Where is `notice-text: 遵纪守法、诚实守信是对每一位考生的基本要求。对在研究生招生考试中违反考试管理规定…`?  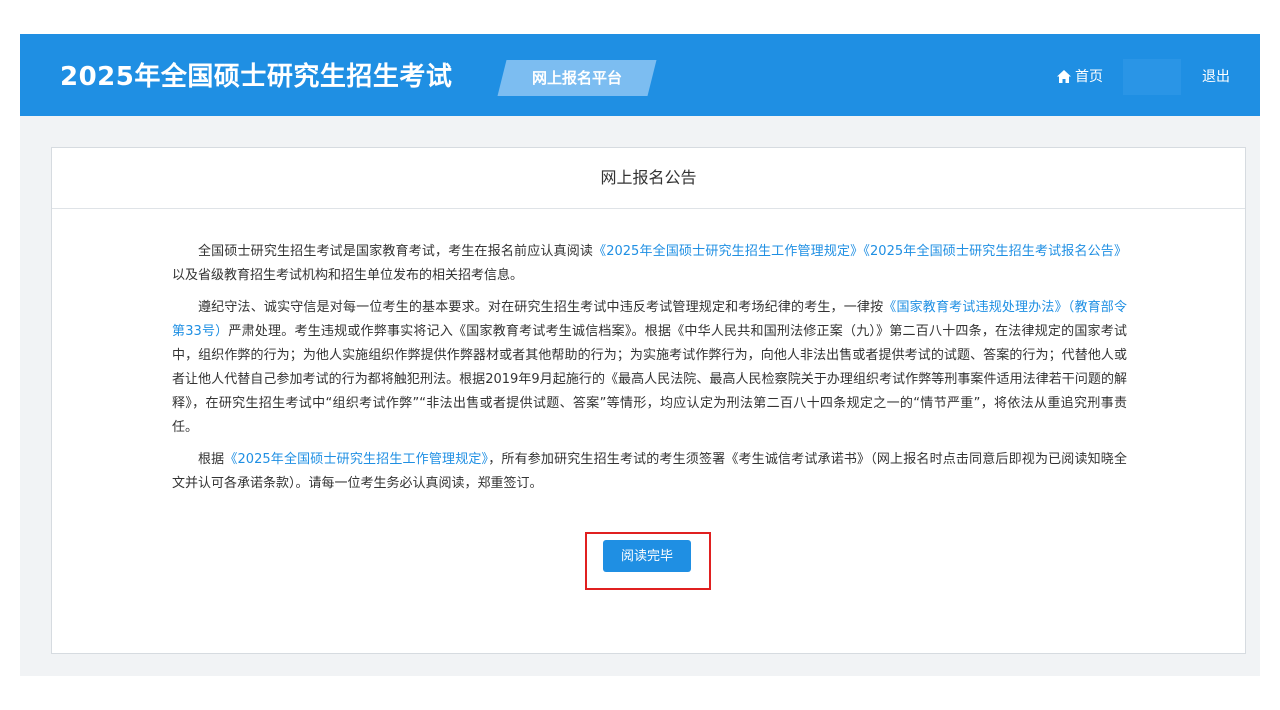
notice-text: 遵纪守法、诚实守信是对每一位考生的基本要求。对在研究生招生考试中违反考试管理规定… is located at coordinates (541, 307).